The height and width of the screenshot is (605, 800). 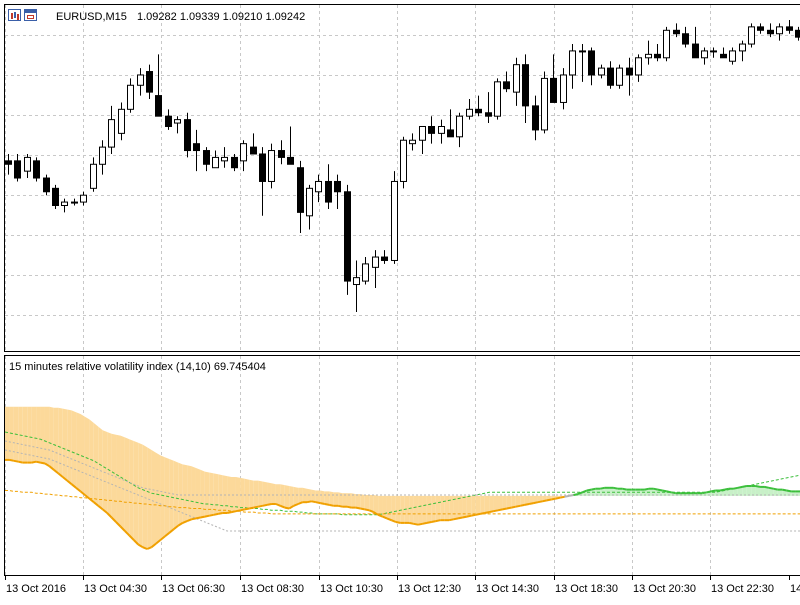 What do you see at coordinates (507, 589) in the screenshot?
I see `time-tick-label: 13 Oct 14:30` at bounding box center [507, 589].